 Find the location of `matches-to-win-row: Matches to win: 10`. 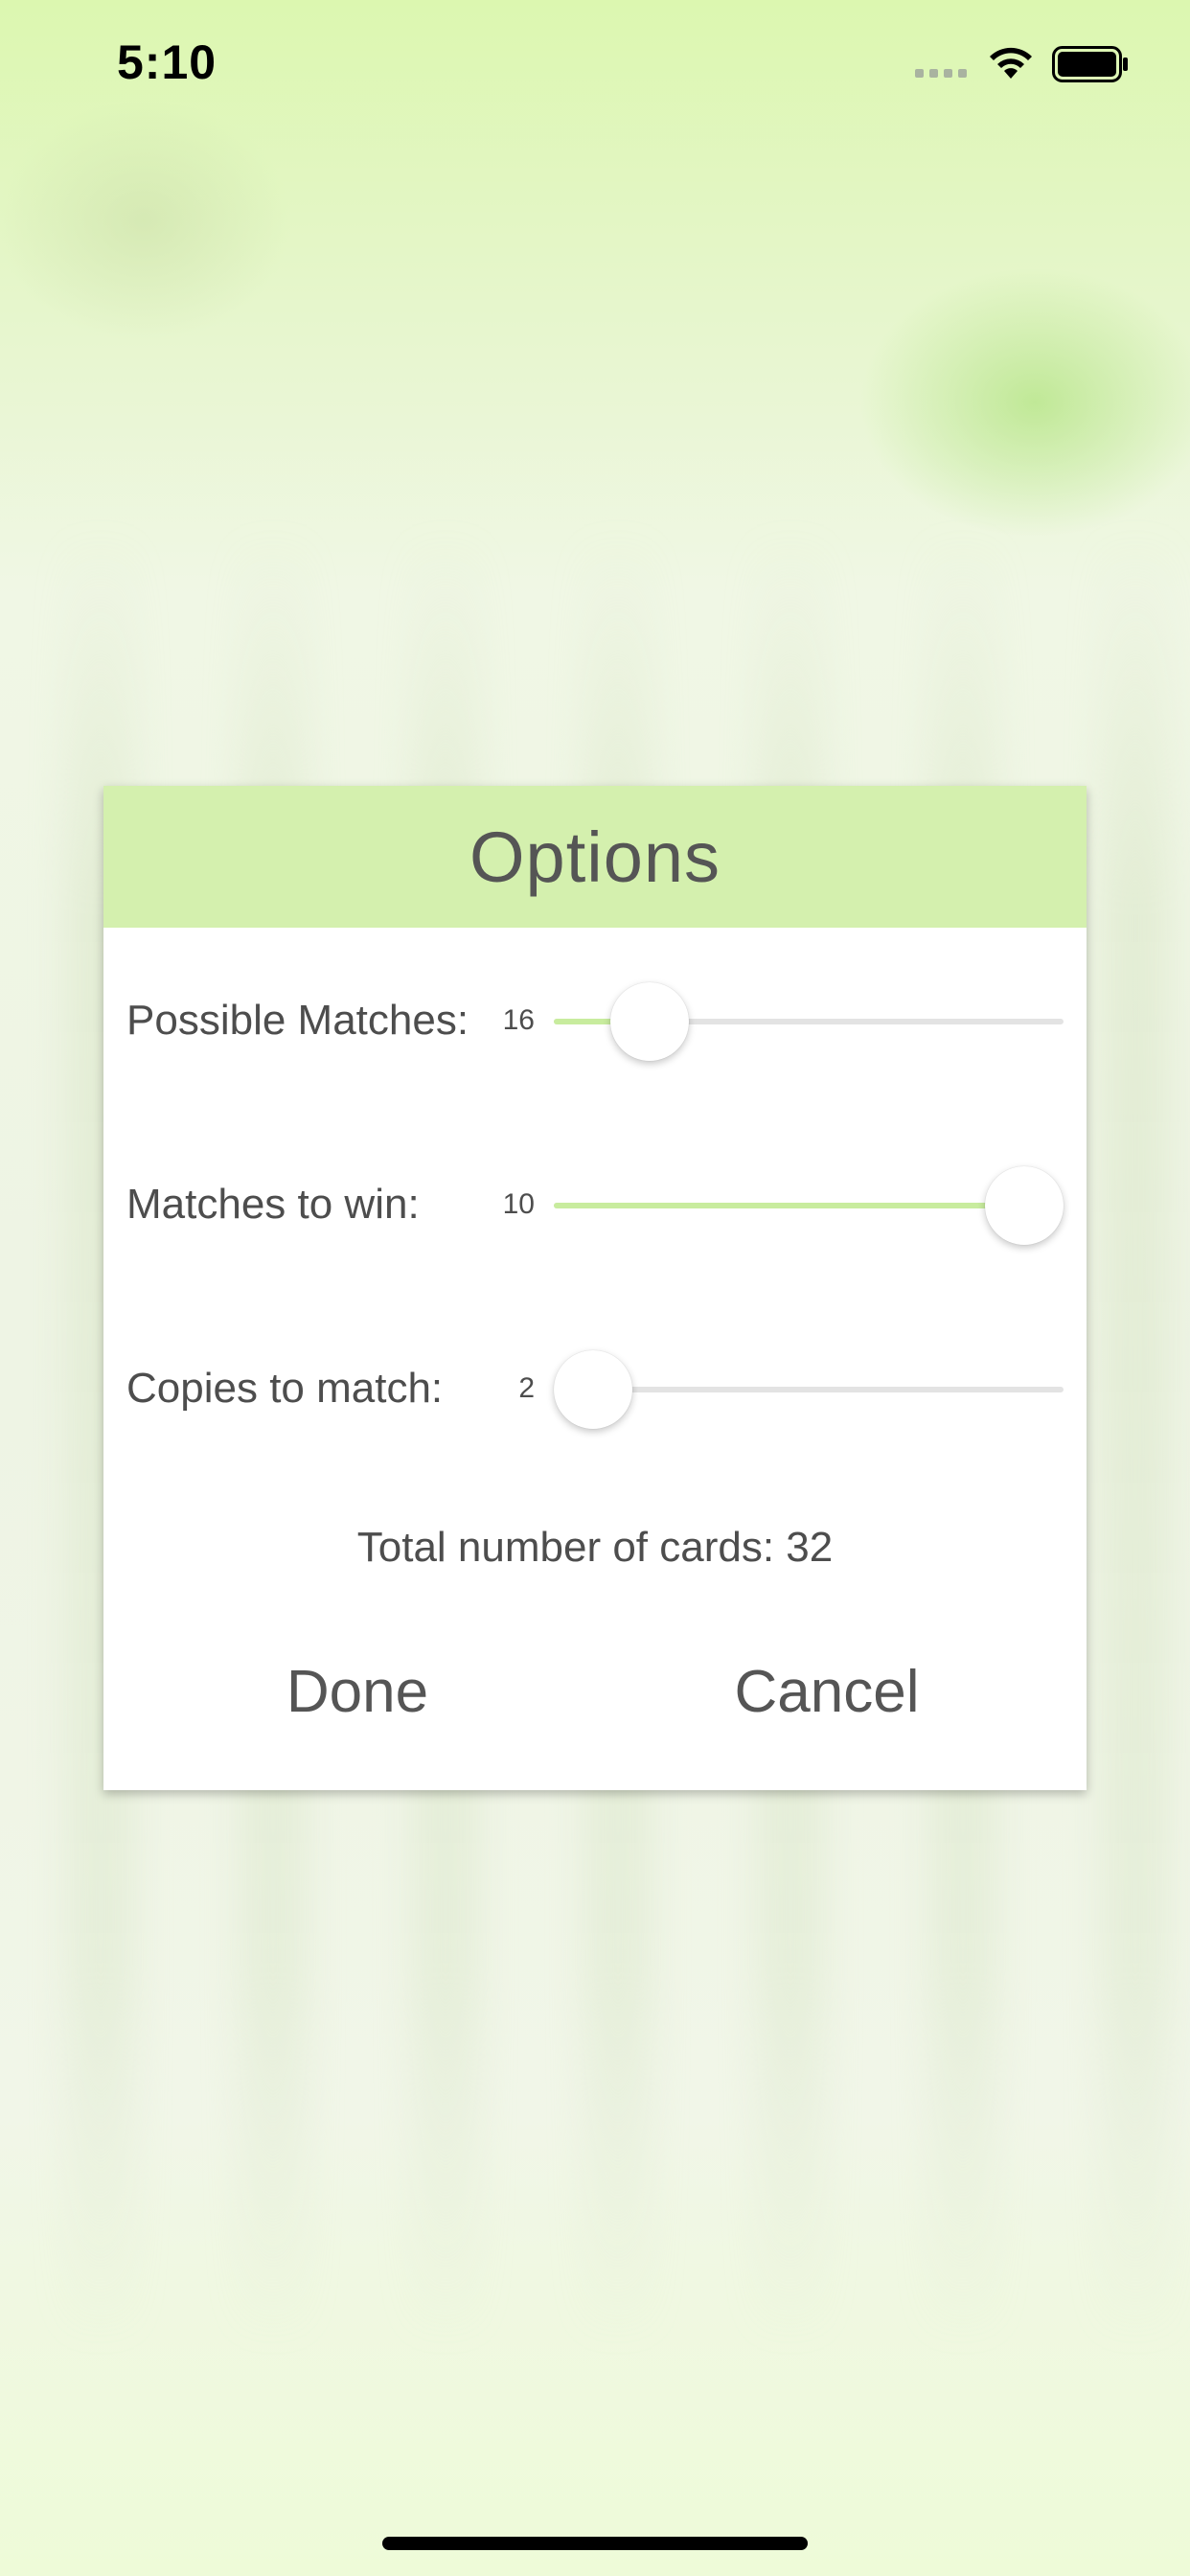

matches-to-win-row: Matches to win: 10 is located at coordinates (595, 1205).